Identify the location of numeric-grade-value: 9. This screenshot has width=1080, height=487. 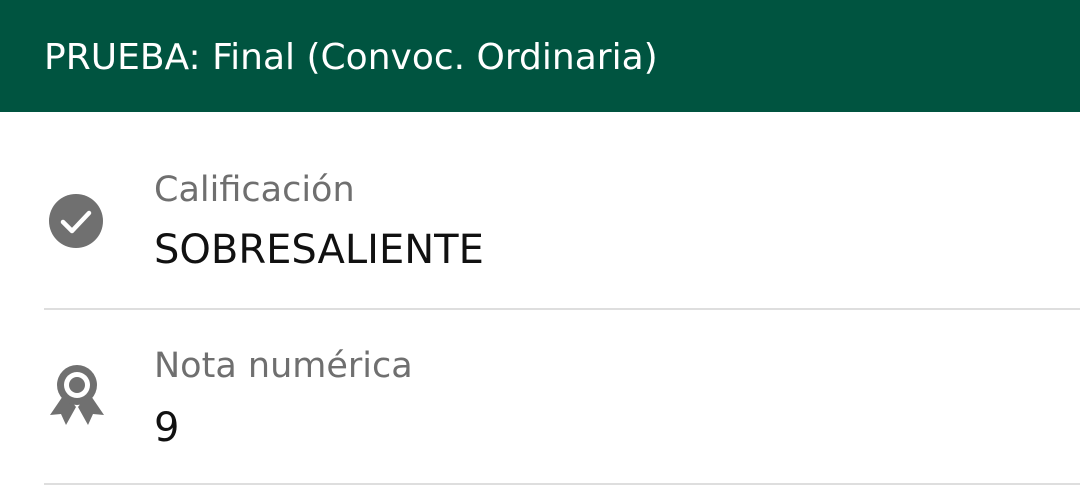
(167, 428).